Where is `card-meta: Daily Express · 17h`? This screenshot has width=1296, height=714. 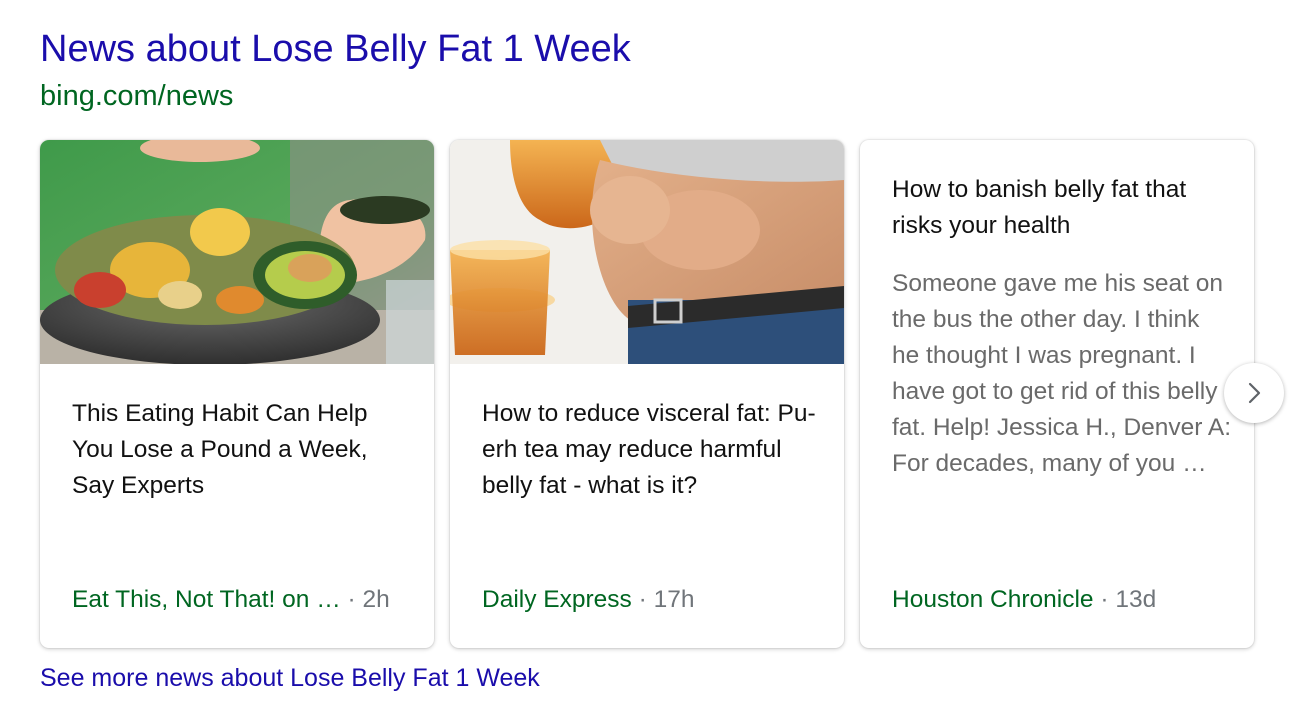
card-meta: Daily Express · 17h is located at coordinates (588, 600).